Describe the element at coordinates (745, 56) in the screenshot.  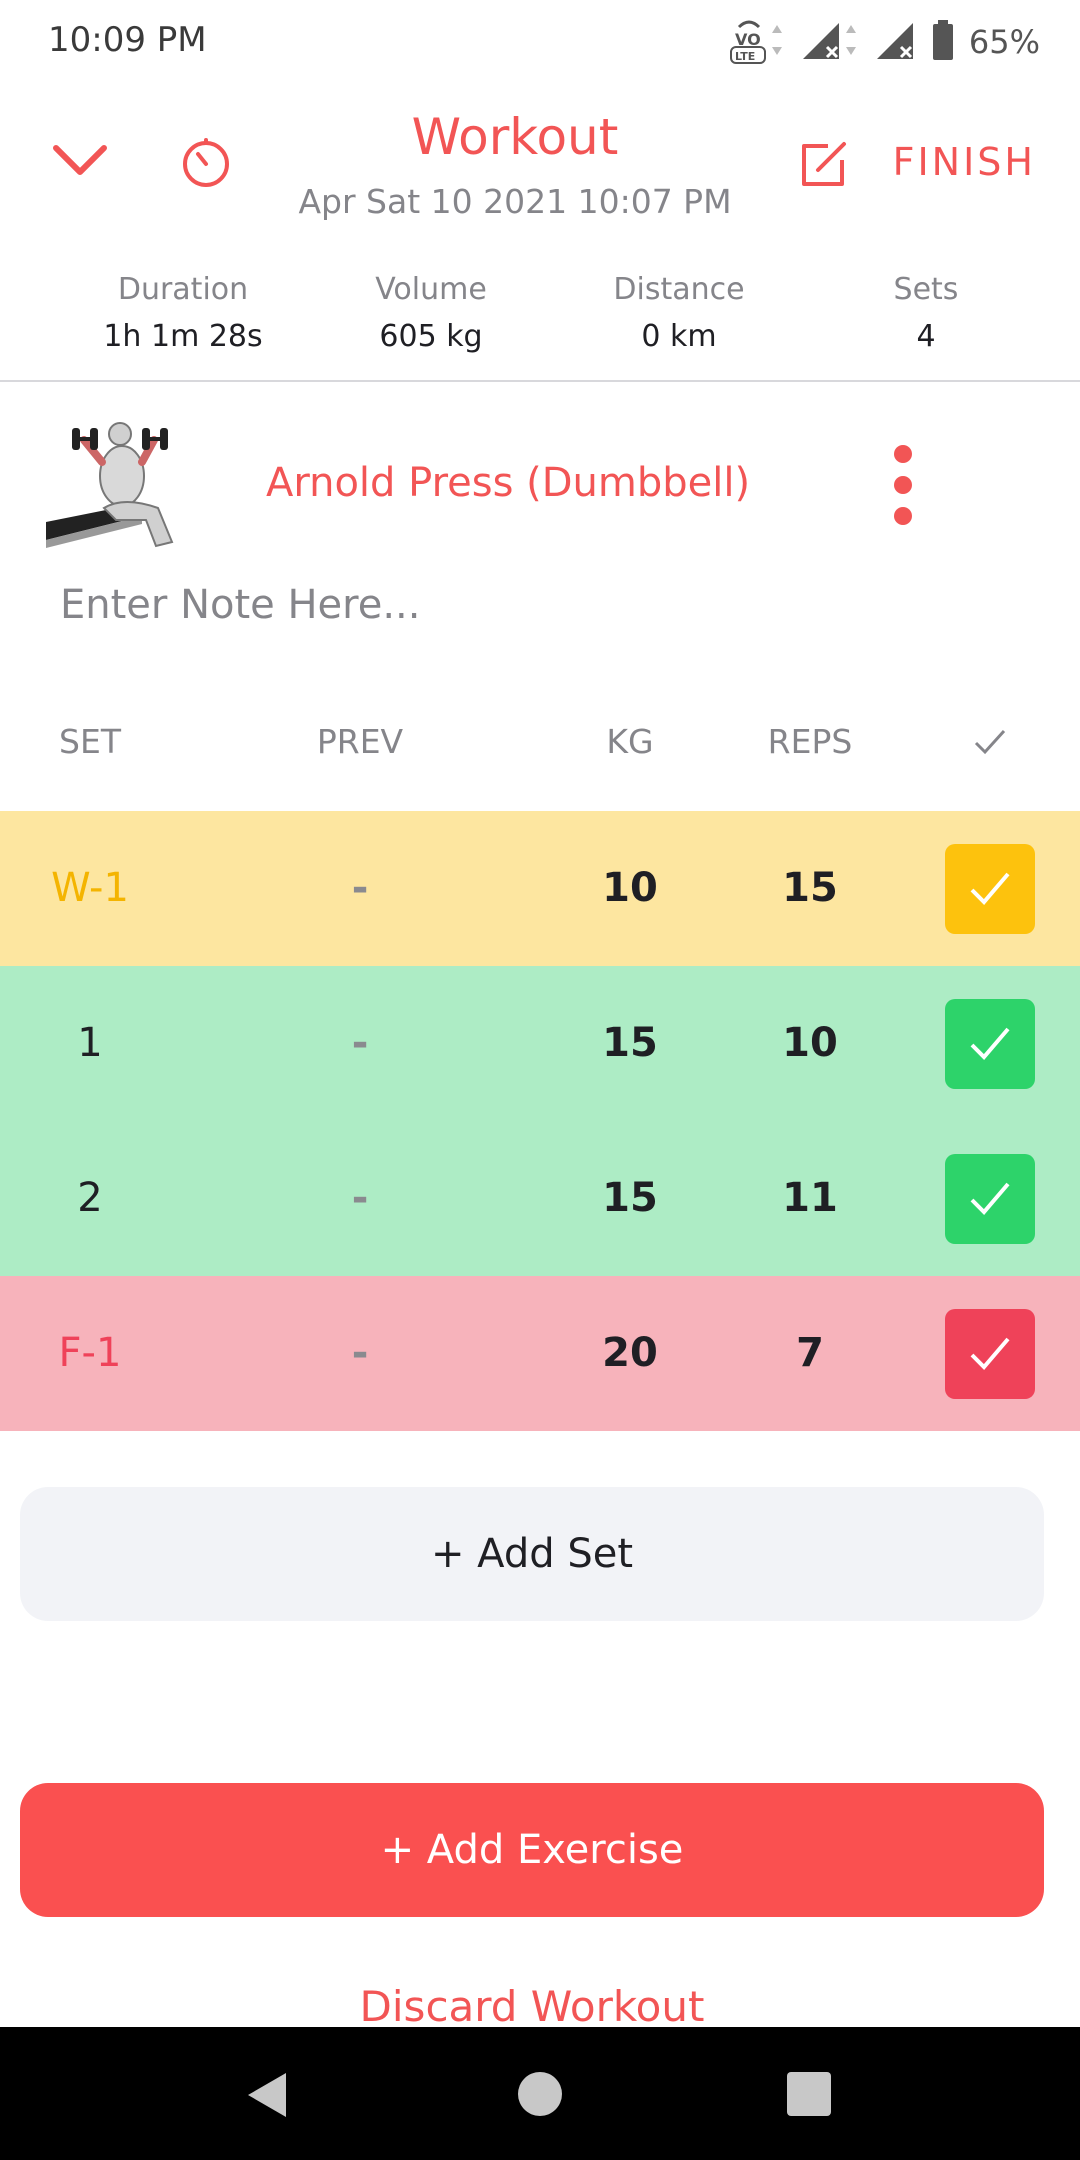
I see `svg-text: LTE` at that location.